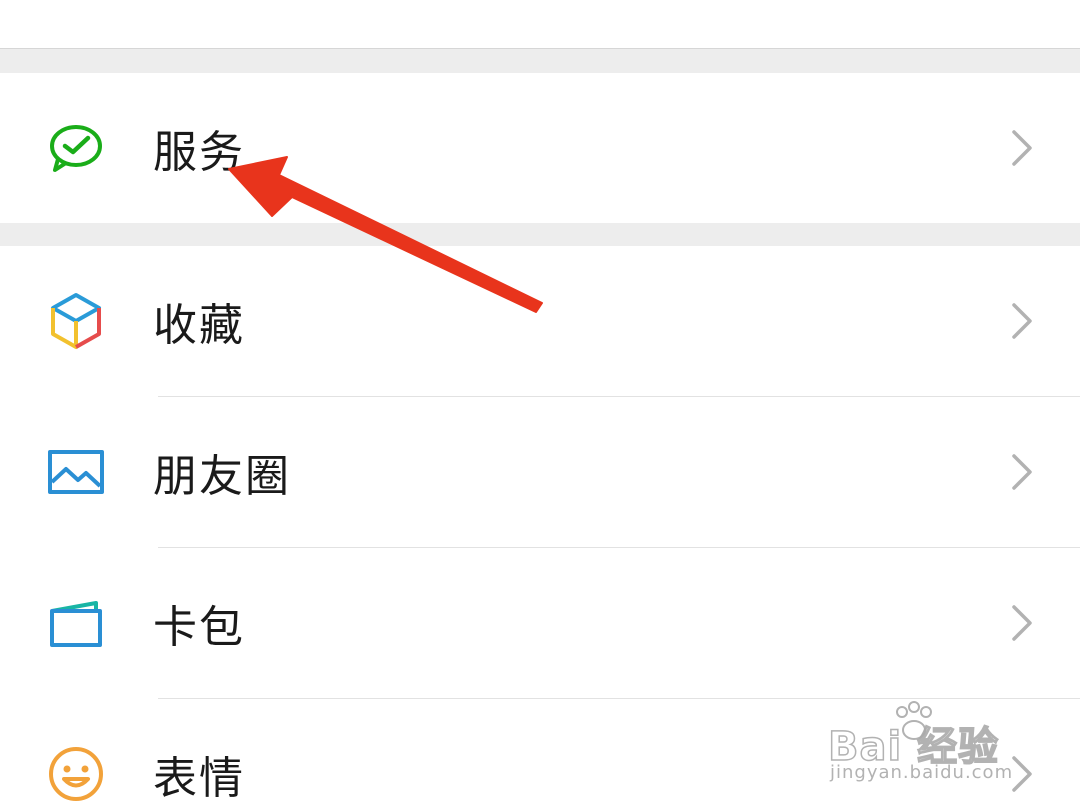 The image size is (1080, 810). Describe the element at coordinates (76, 148) in the screenshot. I see `wechat-pay-icon` at that location.